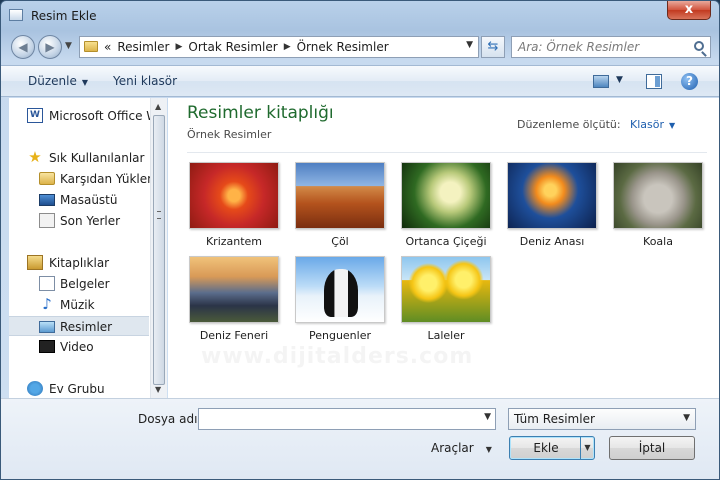  I want to click on nav-item-label: Masaüstü, so click(89, 200).